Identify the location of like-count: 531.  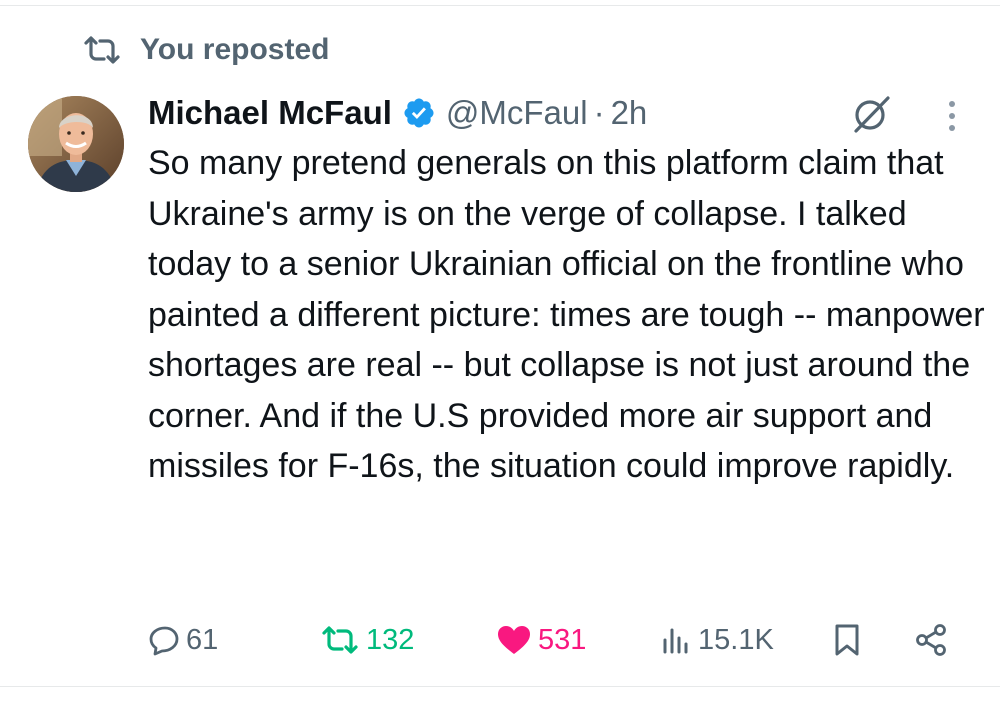
(562, 639).